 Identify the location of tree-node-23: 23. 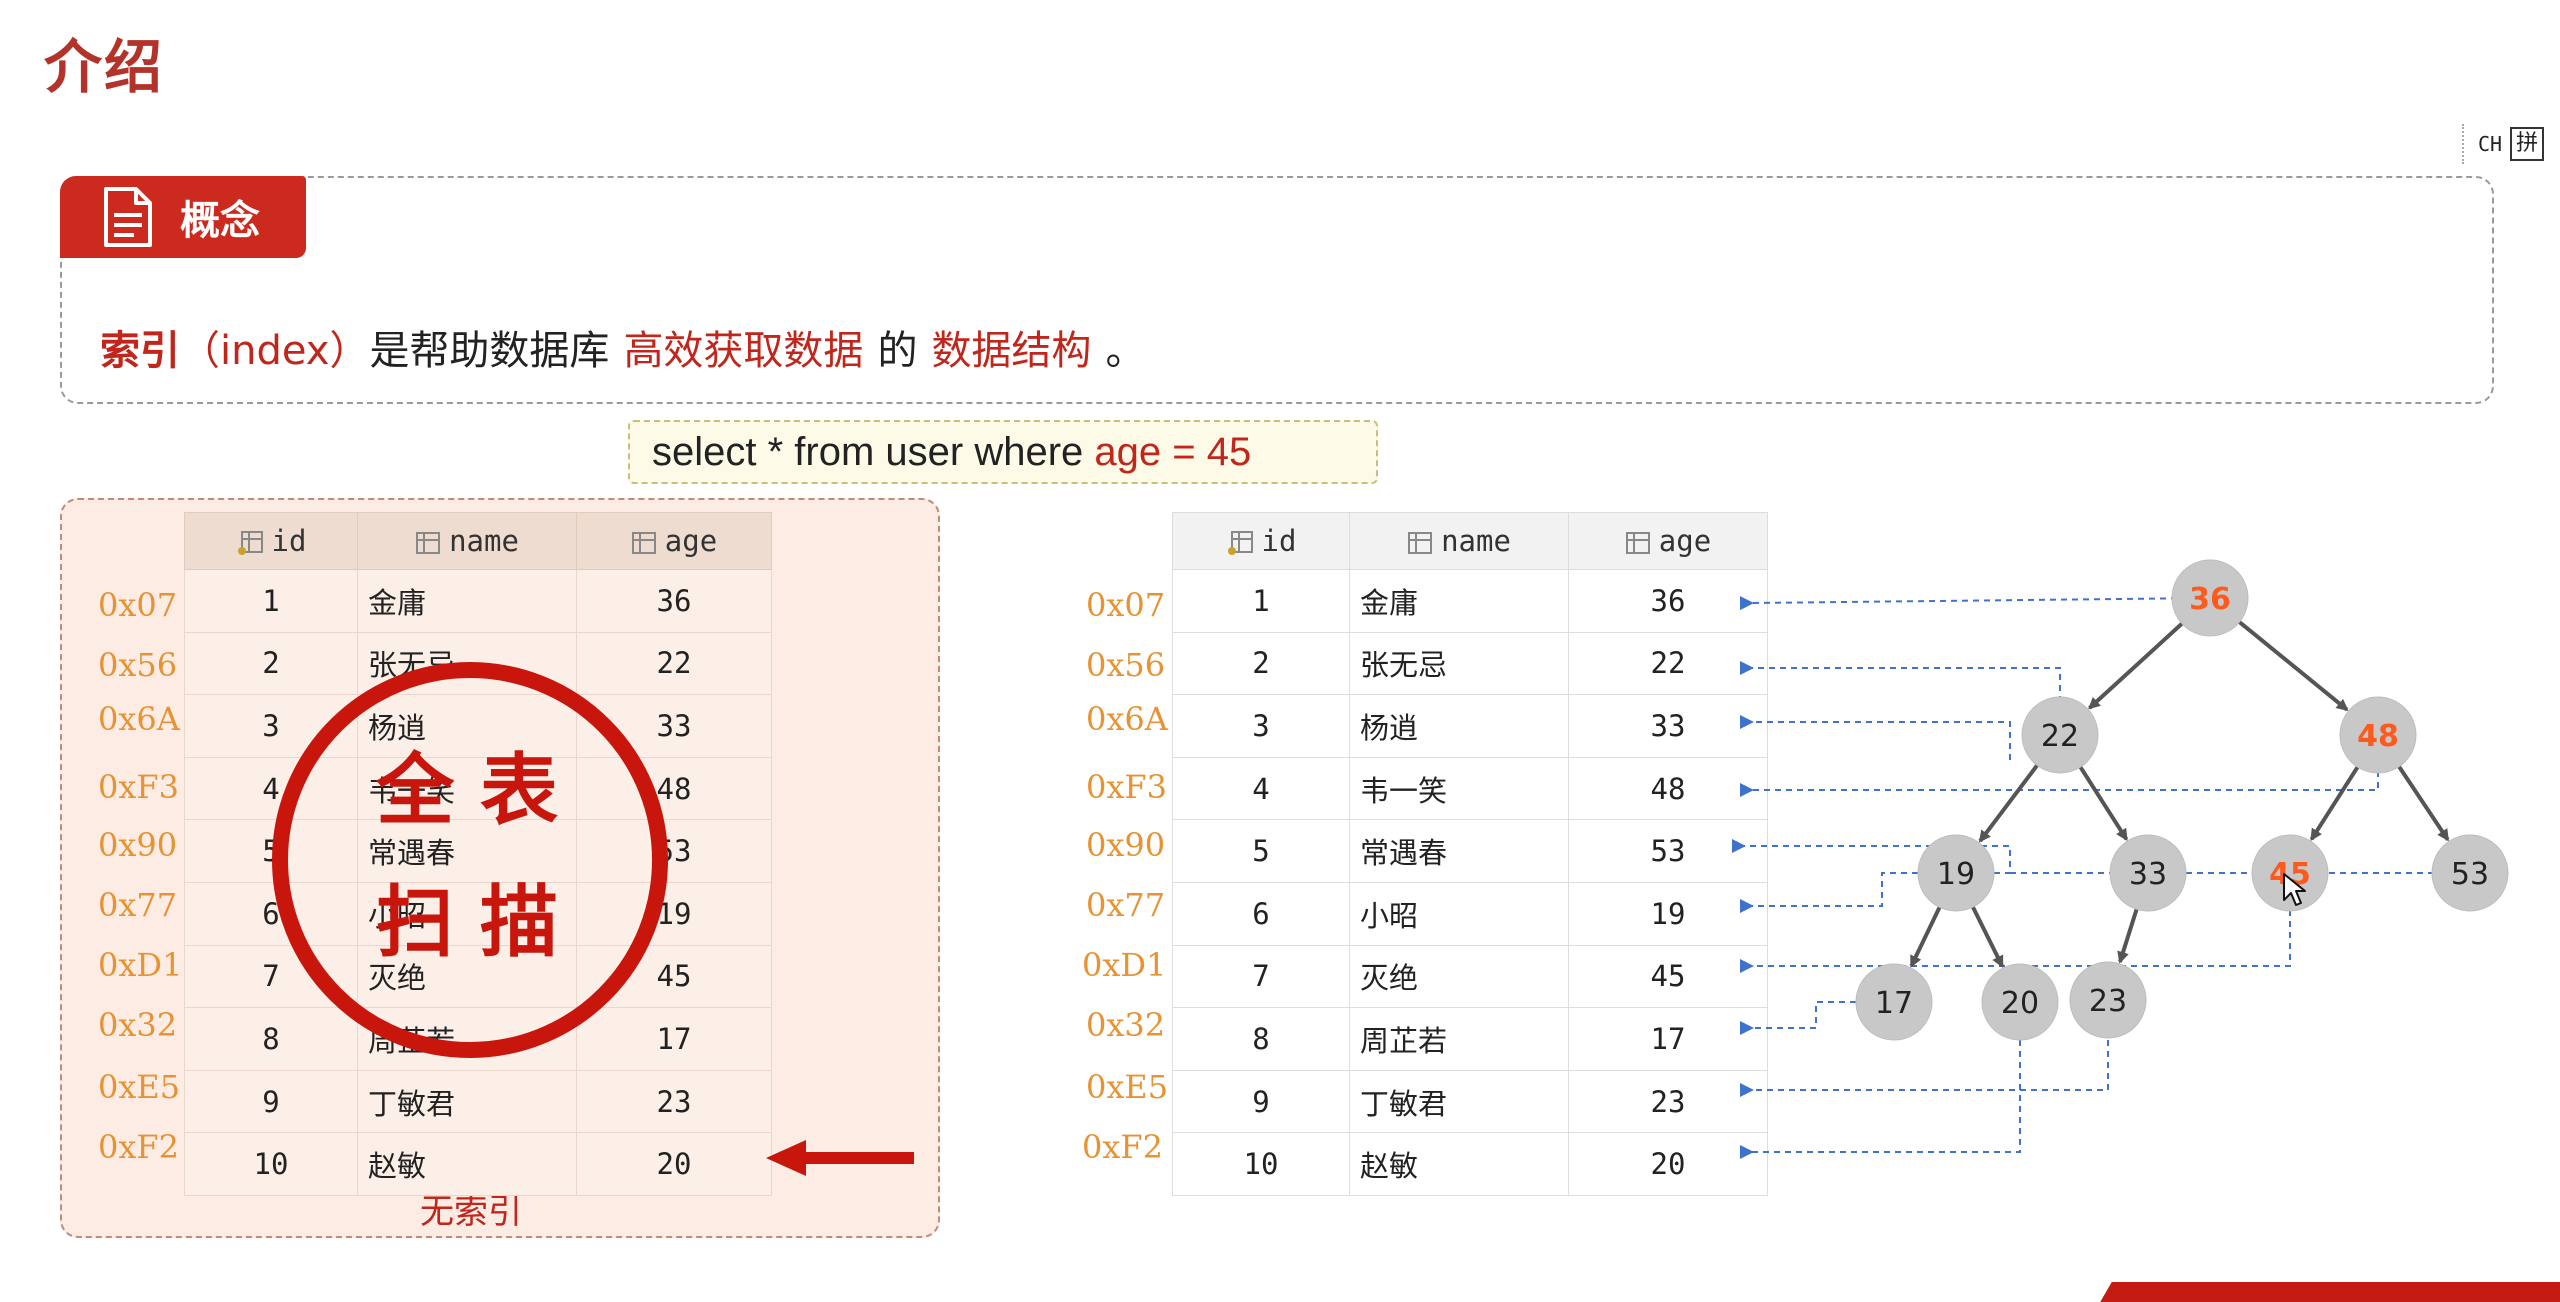
(2108, 1000).